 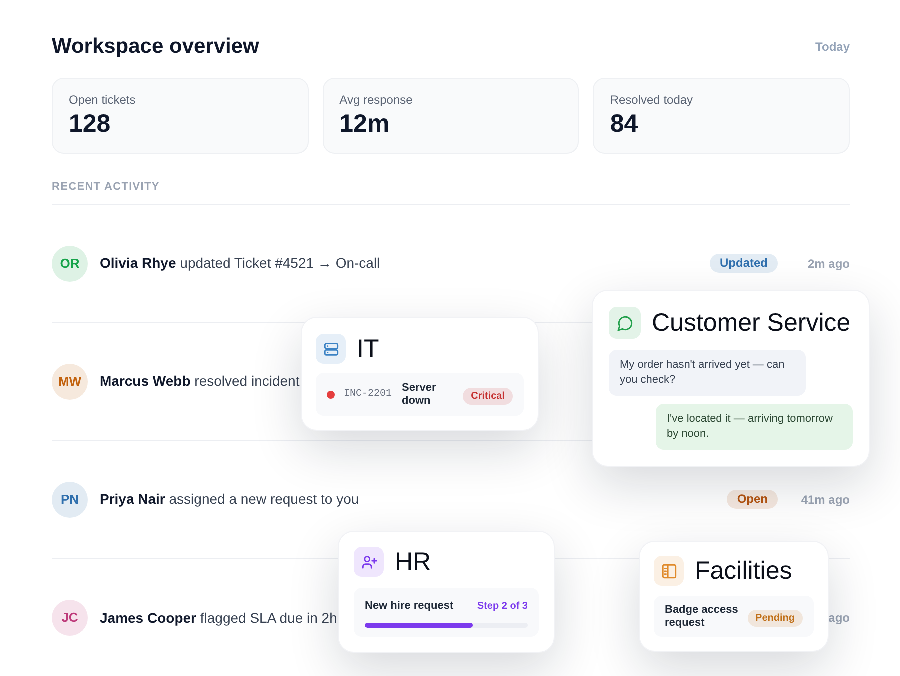 I want to click on chat-message: My order hasn't arrived yet — can you check?, so click(x=707, y=373).